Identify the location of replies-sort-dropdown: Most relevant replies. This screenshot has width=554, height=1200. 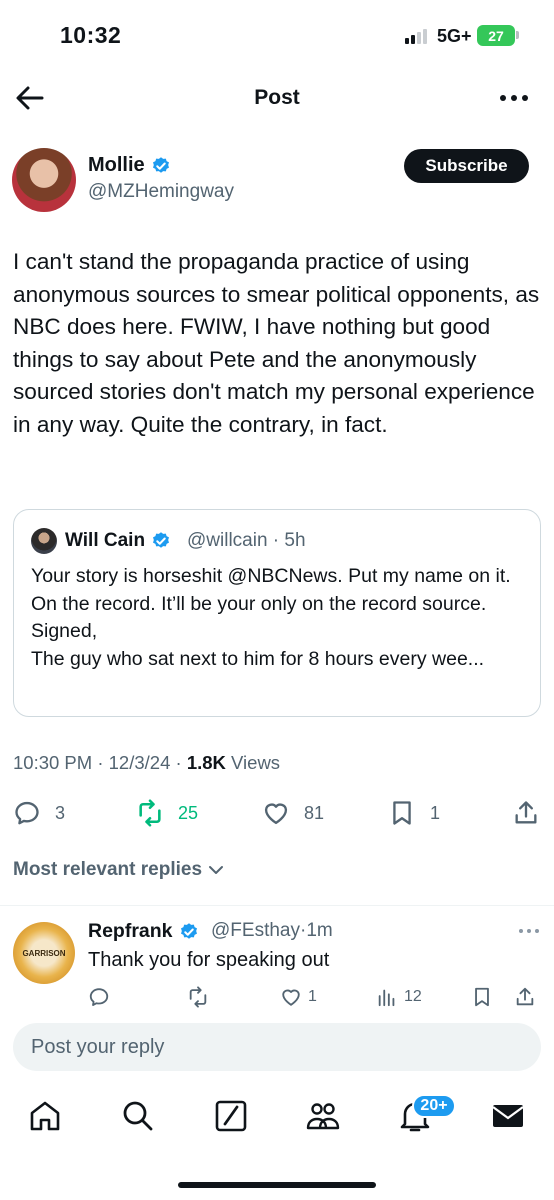
(118, 870).